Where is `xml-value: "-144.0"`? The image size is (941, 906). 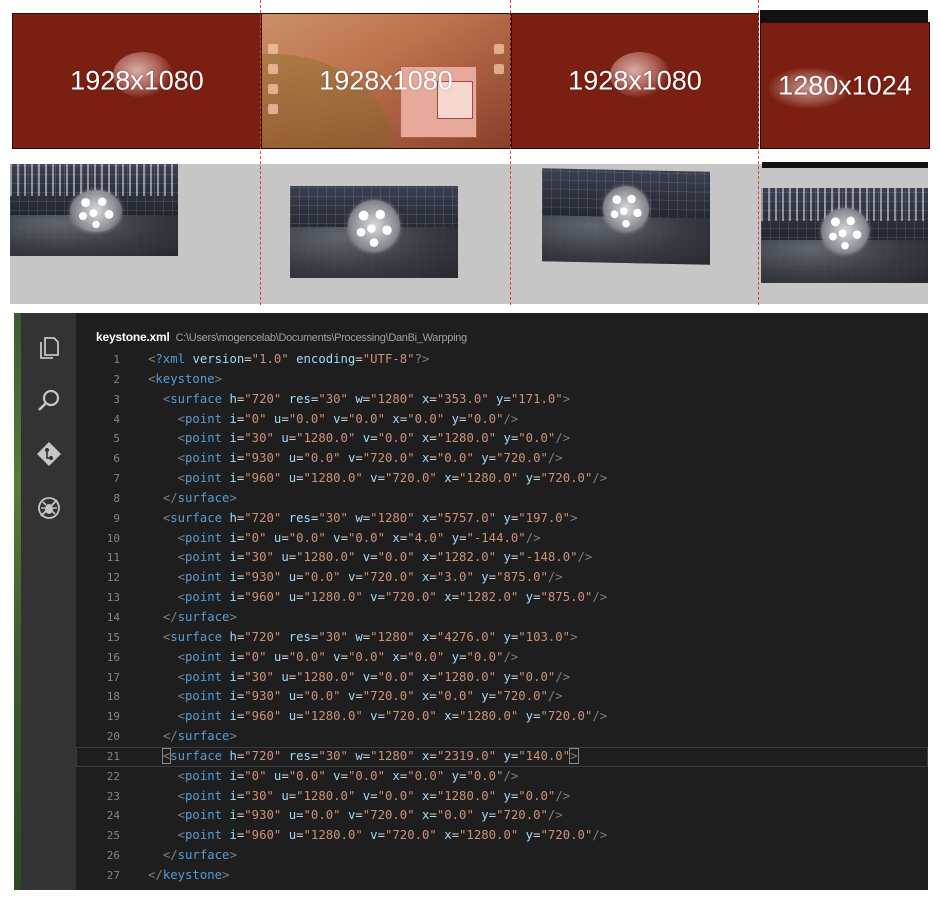
xml-value: "-144.0" is located at coordinates (496, 537).